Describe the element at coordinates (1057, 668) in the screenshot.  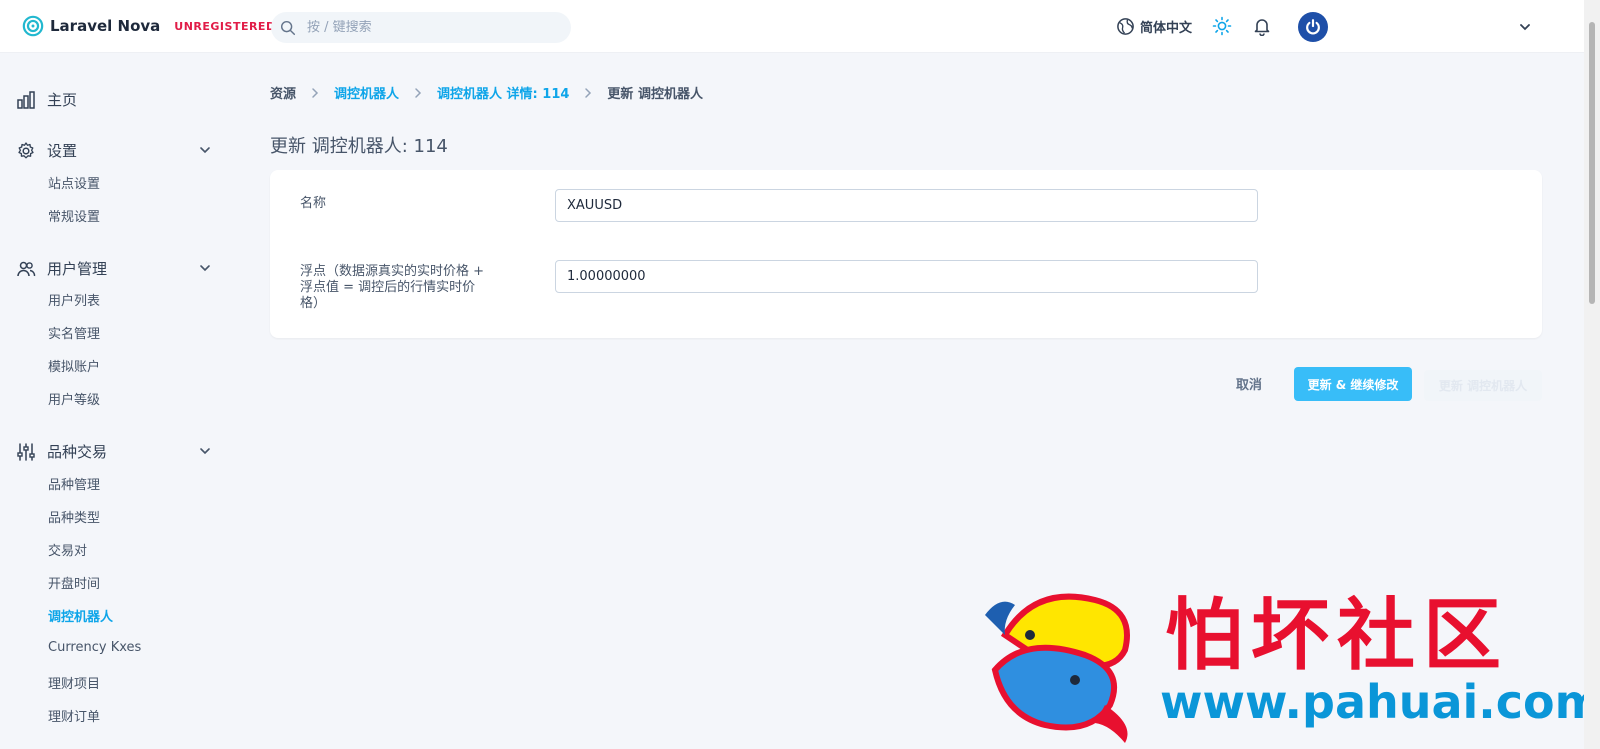
I see `fish-logo-icon` at that location.